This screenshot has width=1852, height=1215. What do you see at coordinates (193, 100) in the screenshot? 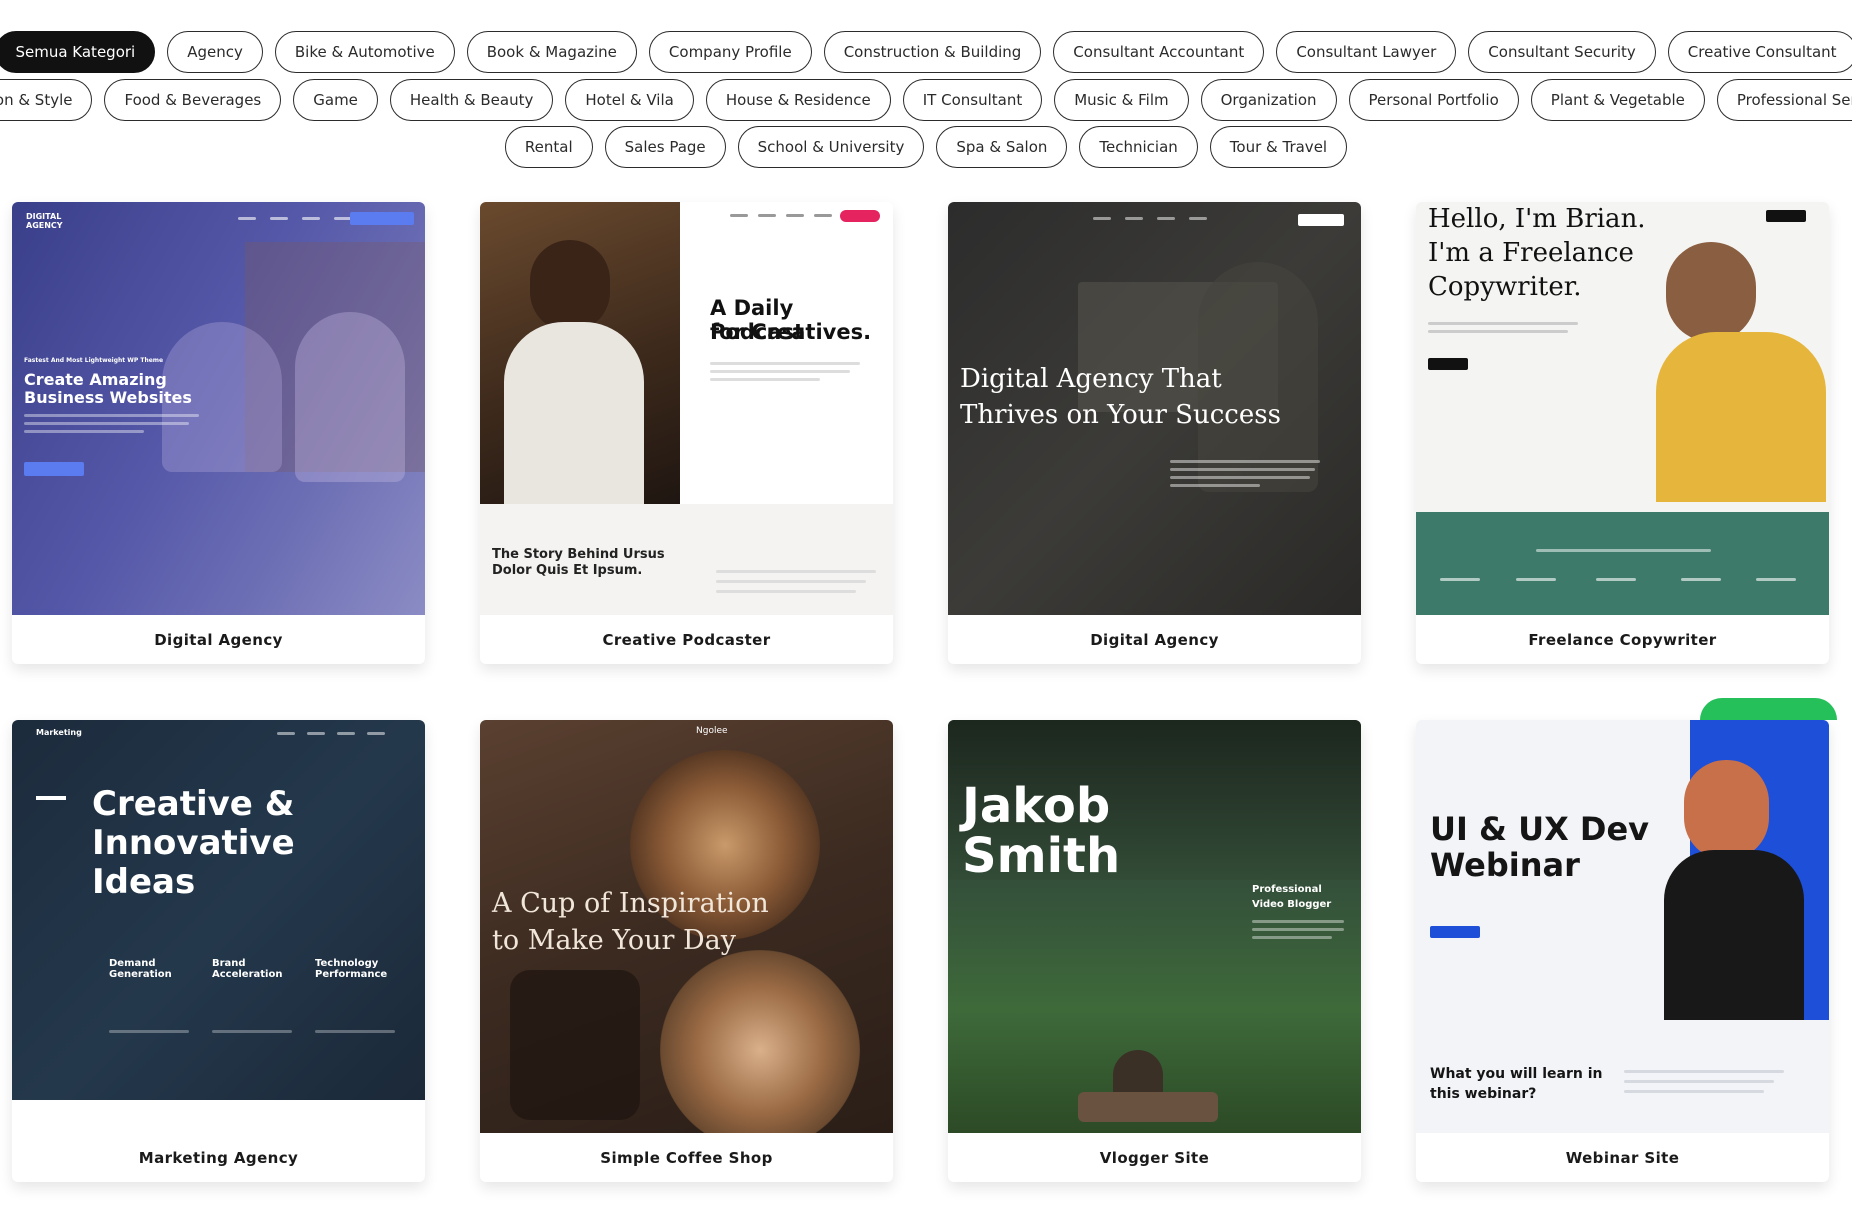
I see `category-filter-pill: Food & Beverages` at bounding box center [193, 100].